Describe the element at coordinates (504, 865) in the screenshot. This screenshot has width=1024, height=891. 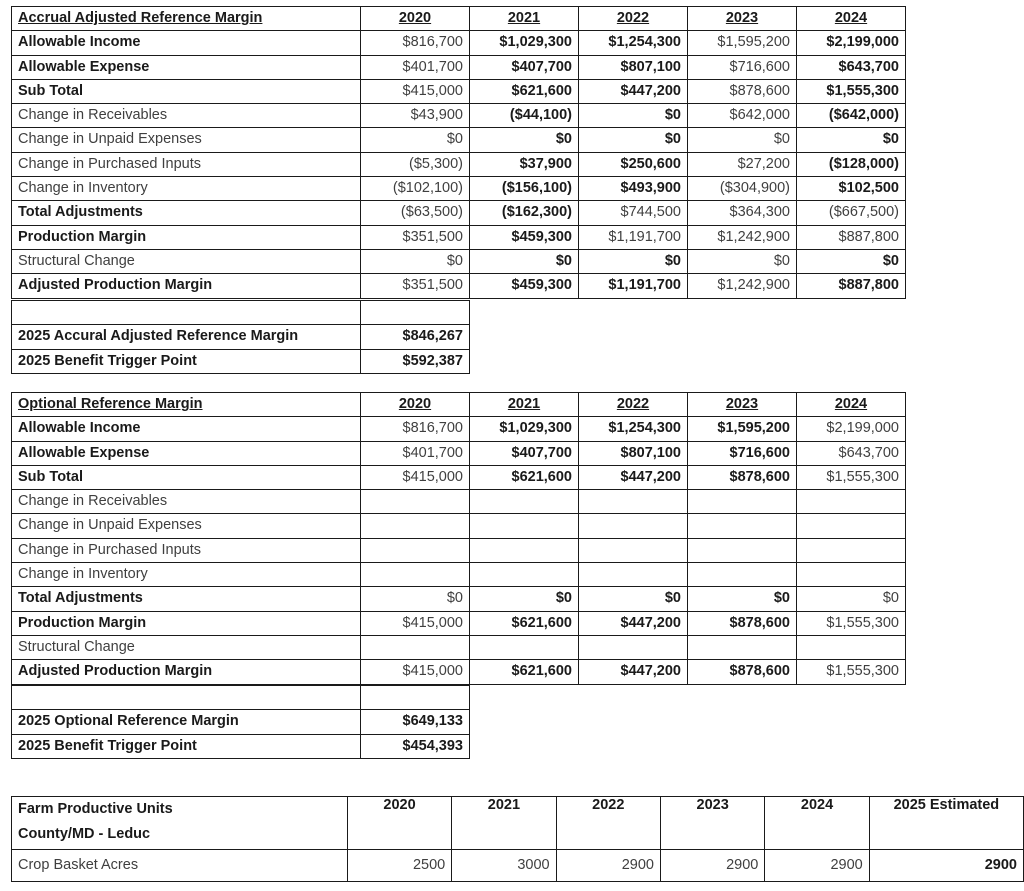
I see `fpu-cell-value: 3000` at that location.